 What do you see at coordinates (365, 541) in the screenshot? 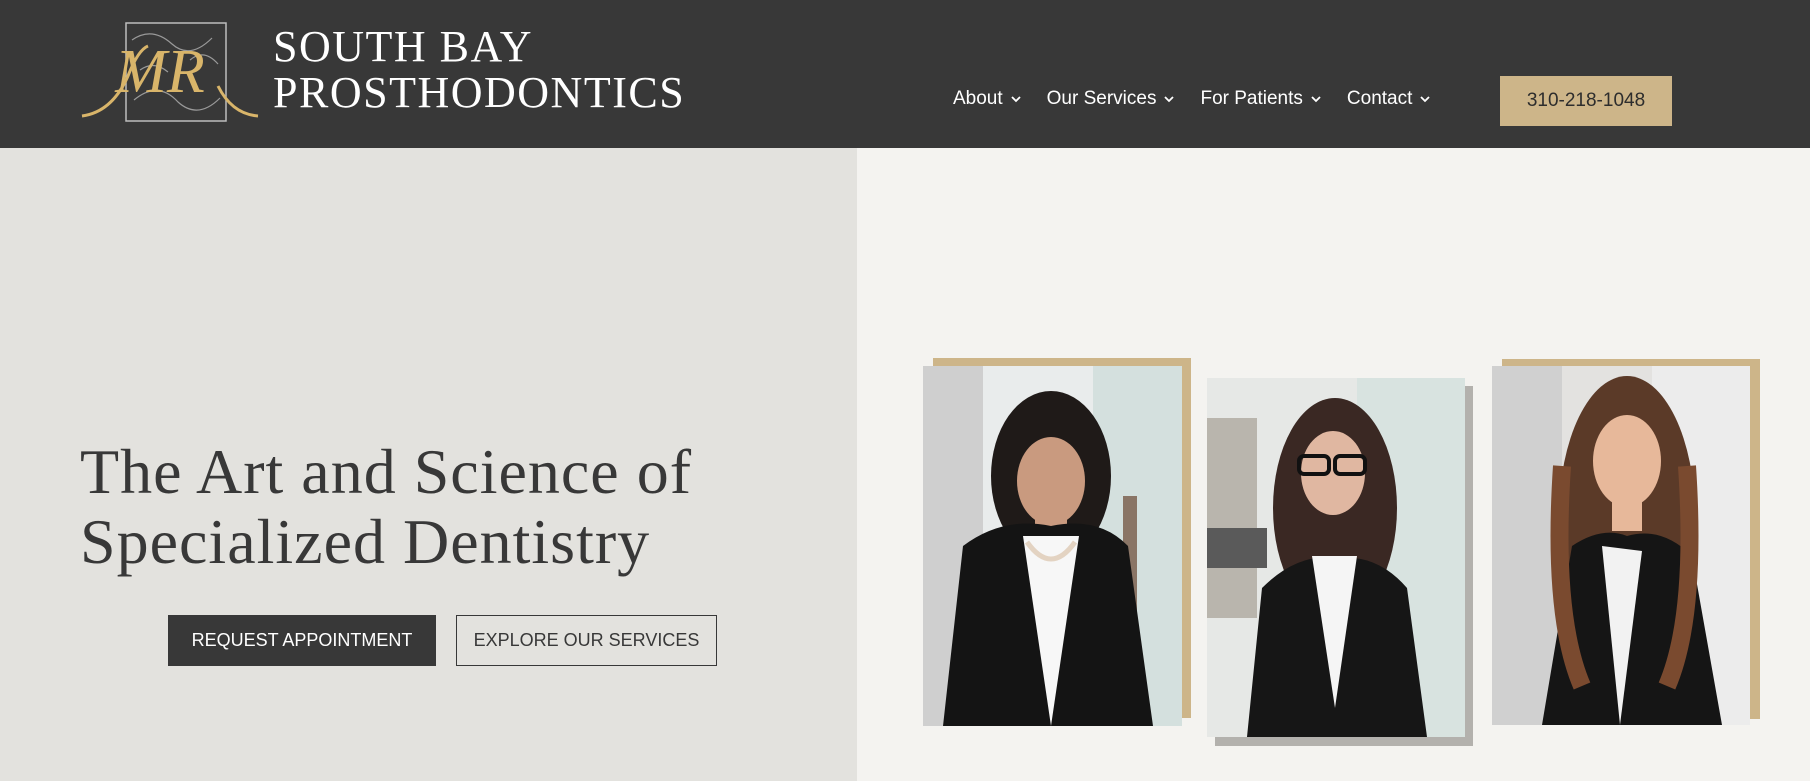
I see `hero-headline-line2: Specialized Dentistry` at bounding box center [365, 541].